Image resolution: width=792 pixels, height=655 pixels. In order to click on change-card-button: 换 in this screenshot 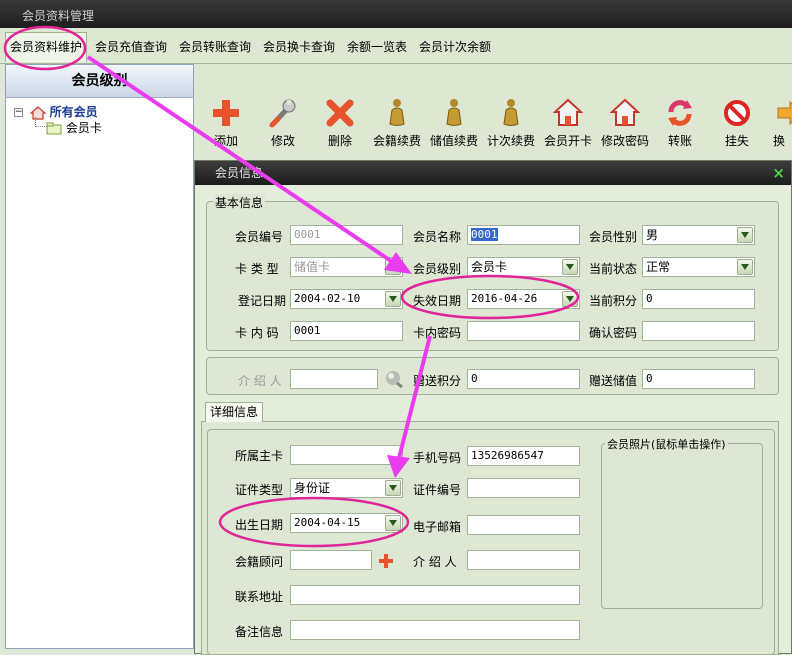, I will do `click(779, 124)`.